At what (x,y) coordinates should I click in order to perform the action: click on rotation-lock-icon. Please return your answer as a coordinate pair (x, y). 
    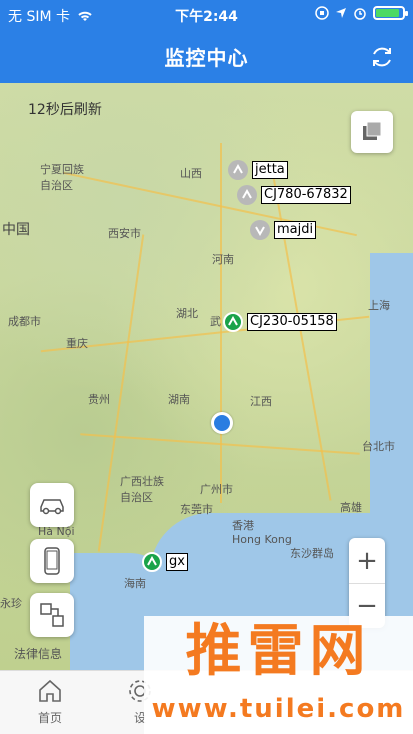
    Looking at the image, I should click on (322, 13).